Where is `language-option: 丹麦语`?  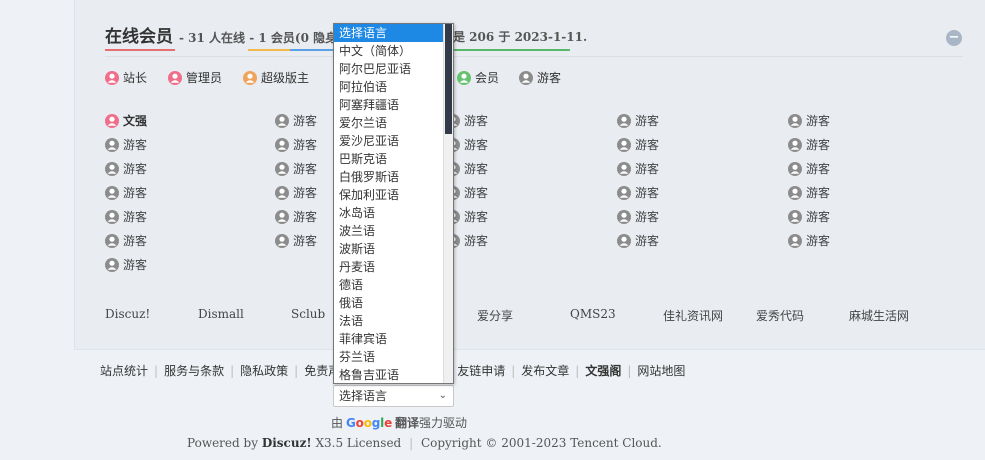
language-option: 丹麦语 is located at coordinates (393, 267).